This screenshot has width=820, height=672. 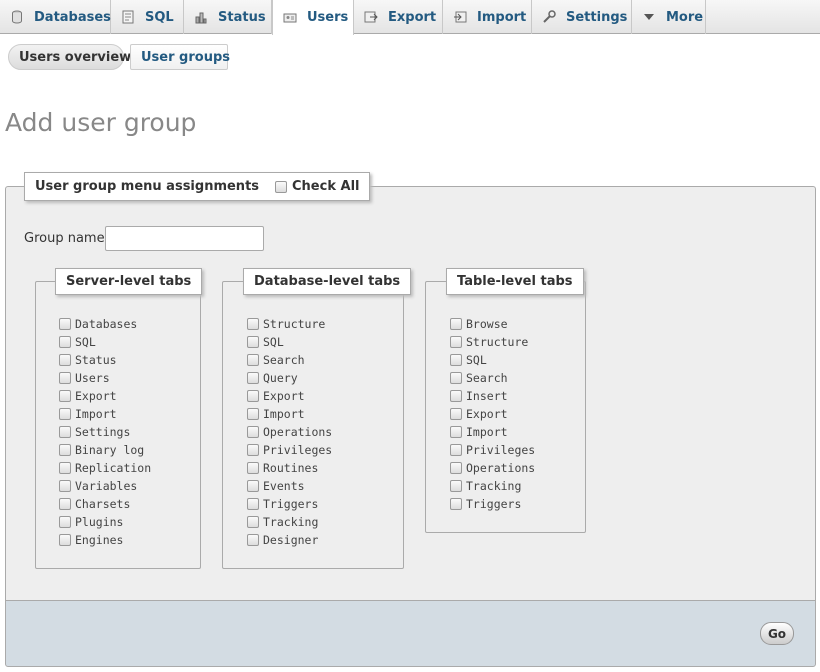 I want to click on tab-checkbox-label: Charsets, so click(x=102, y=504).